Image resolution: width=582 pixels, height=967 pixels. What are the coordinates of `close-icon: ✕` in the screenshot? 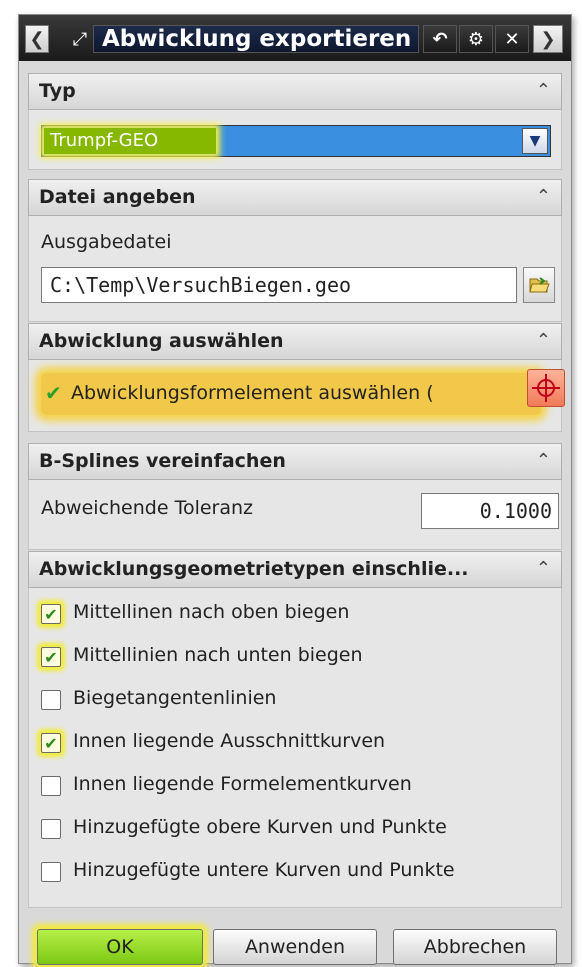 It's located at (512, 39).